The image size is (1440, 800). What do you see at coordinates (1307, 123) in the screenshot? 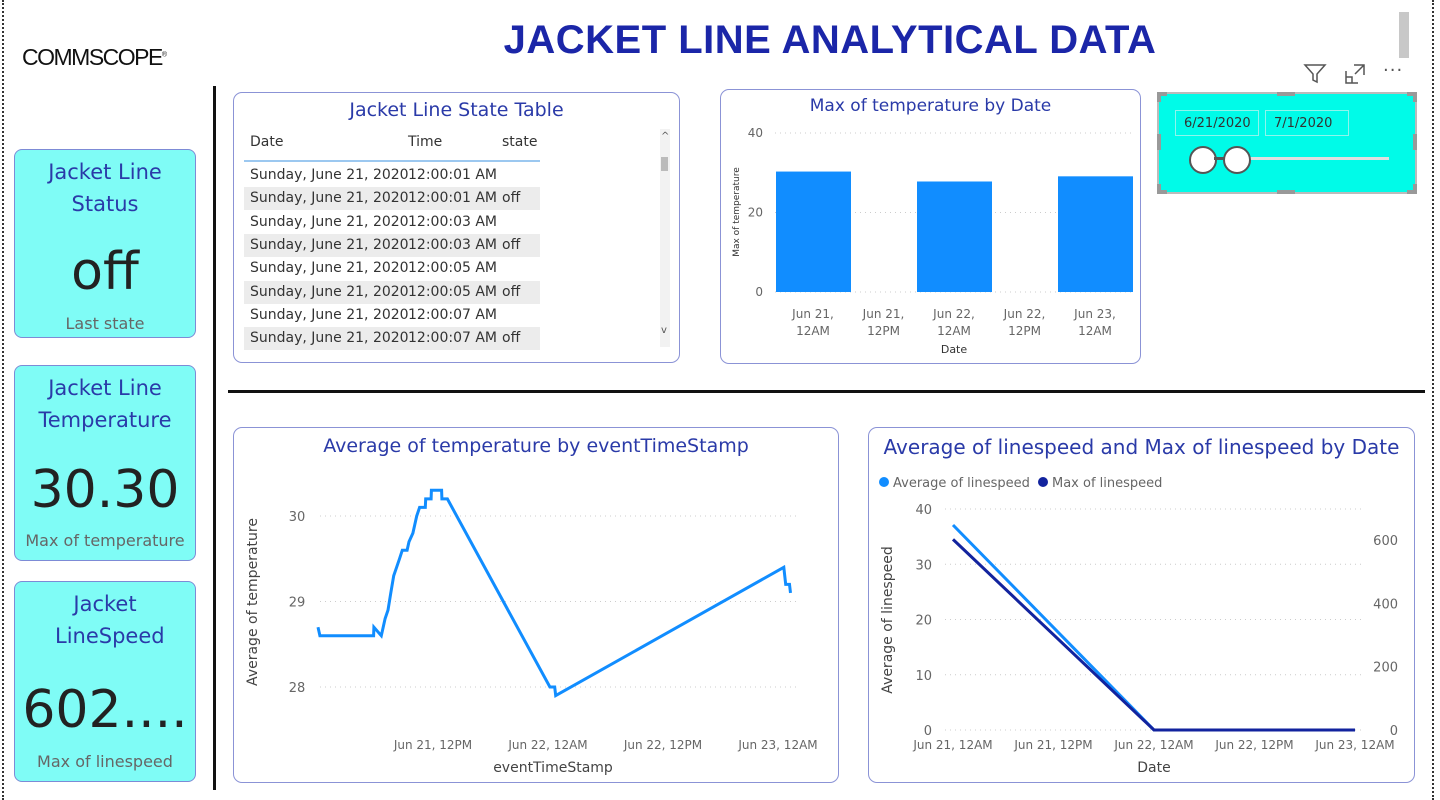
I see `end-date-input: 7/1/2020` at bounding box center [1307, 123].